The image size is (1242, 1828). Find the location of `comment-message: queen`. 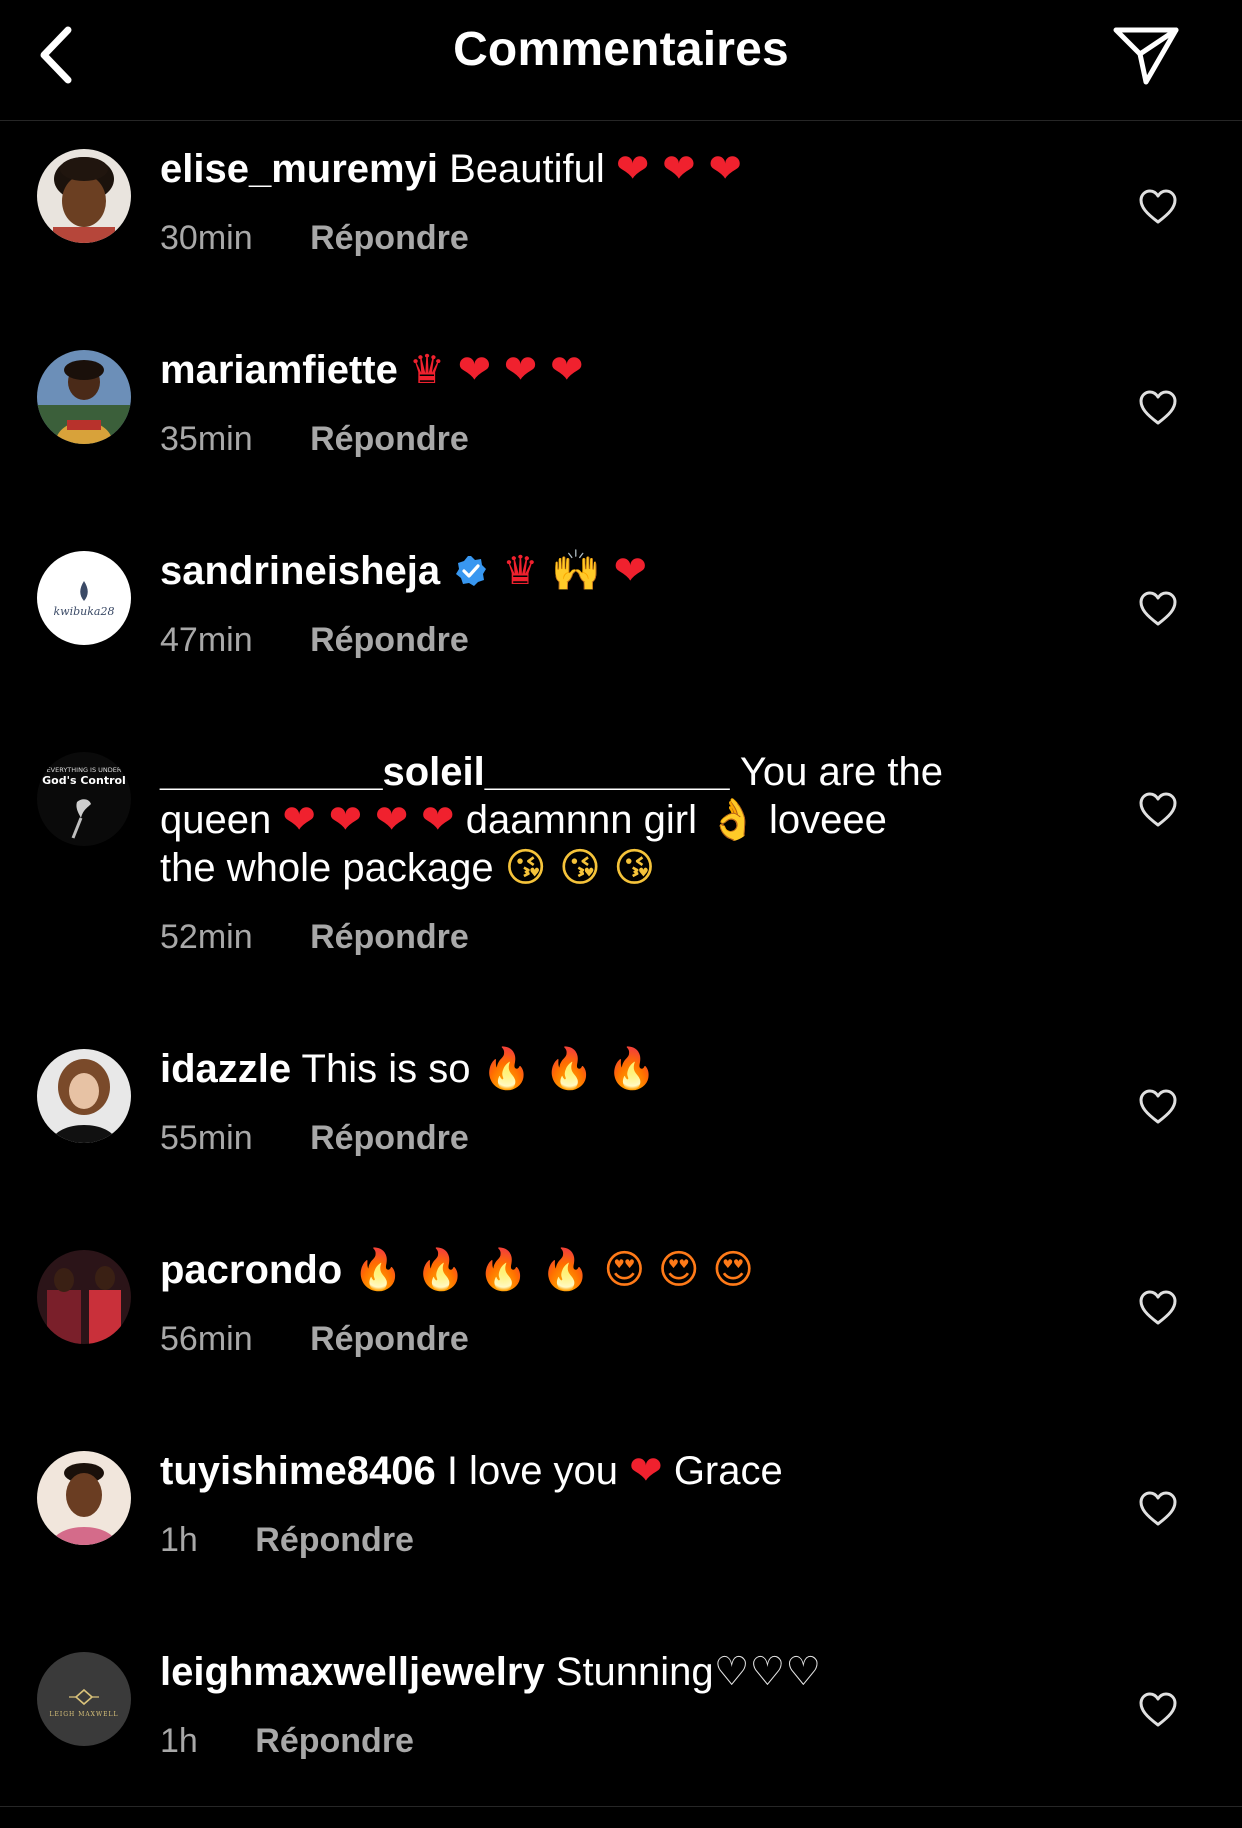

comment-message: queen is located at coordinates (216, 820).